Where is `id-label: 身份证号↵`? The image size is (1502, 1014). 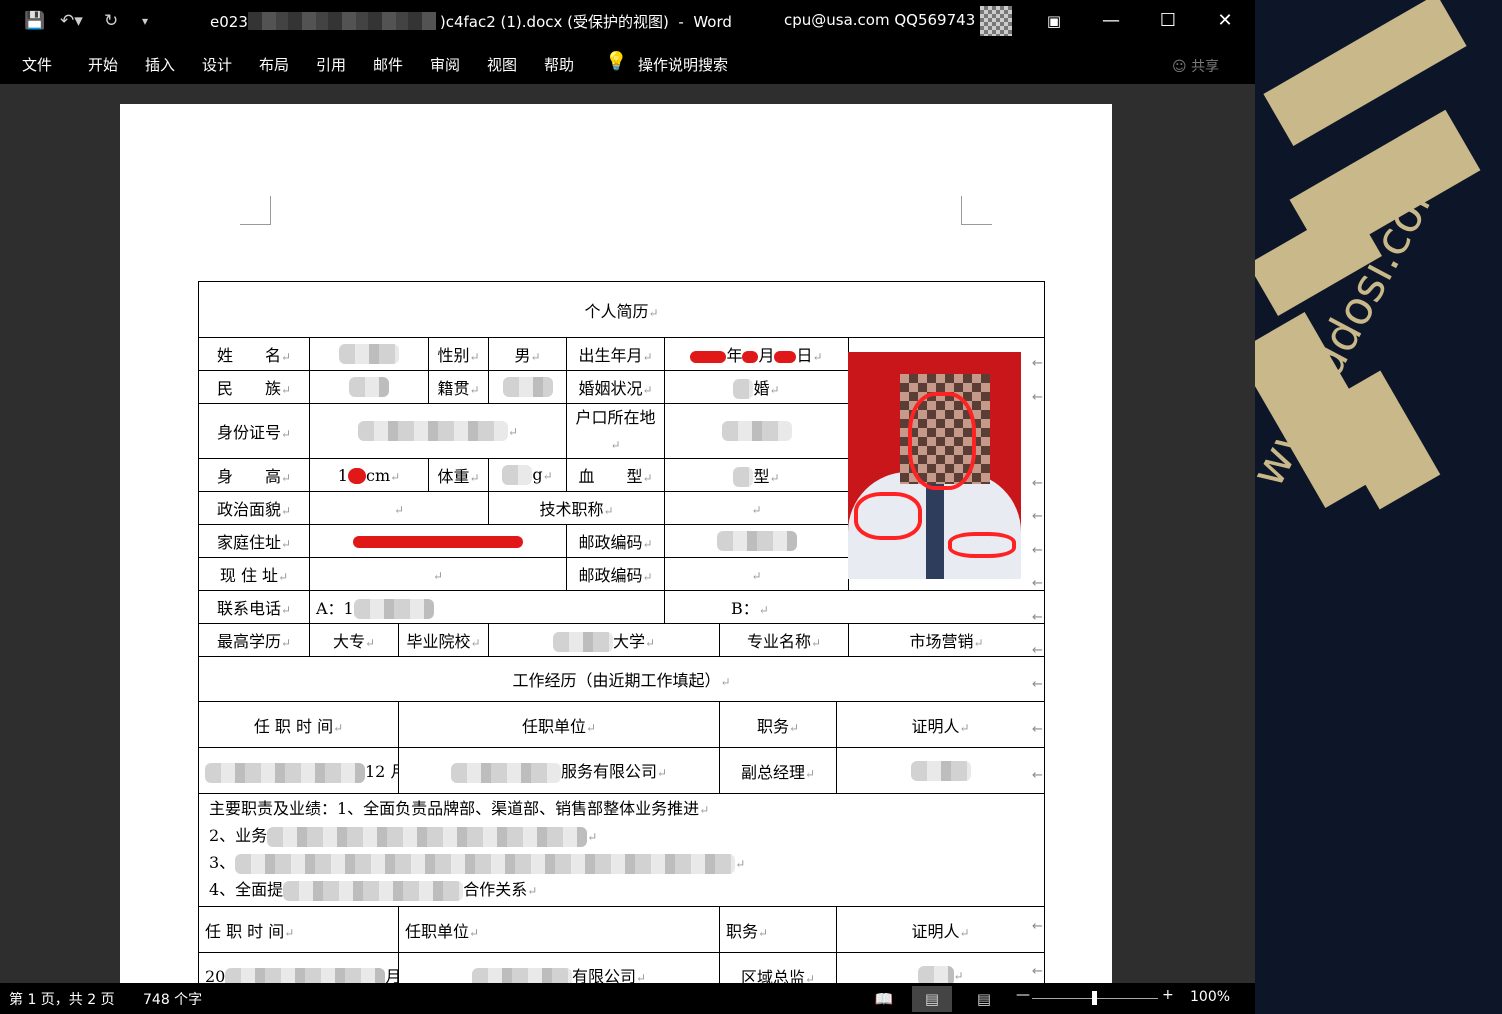
id-label: 身份证号↵ is located at coordinates (254, 431).